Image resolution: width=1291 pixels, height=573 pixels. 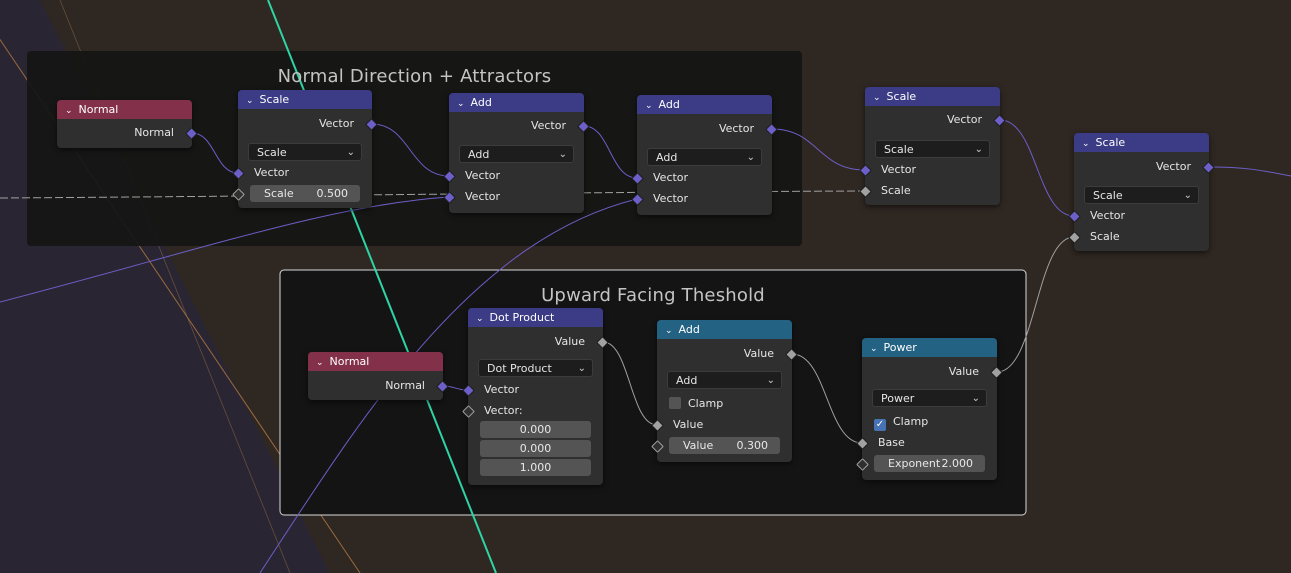 I want to click on checkbox-label: Clamp, so click(x=706, y=403).